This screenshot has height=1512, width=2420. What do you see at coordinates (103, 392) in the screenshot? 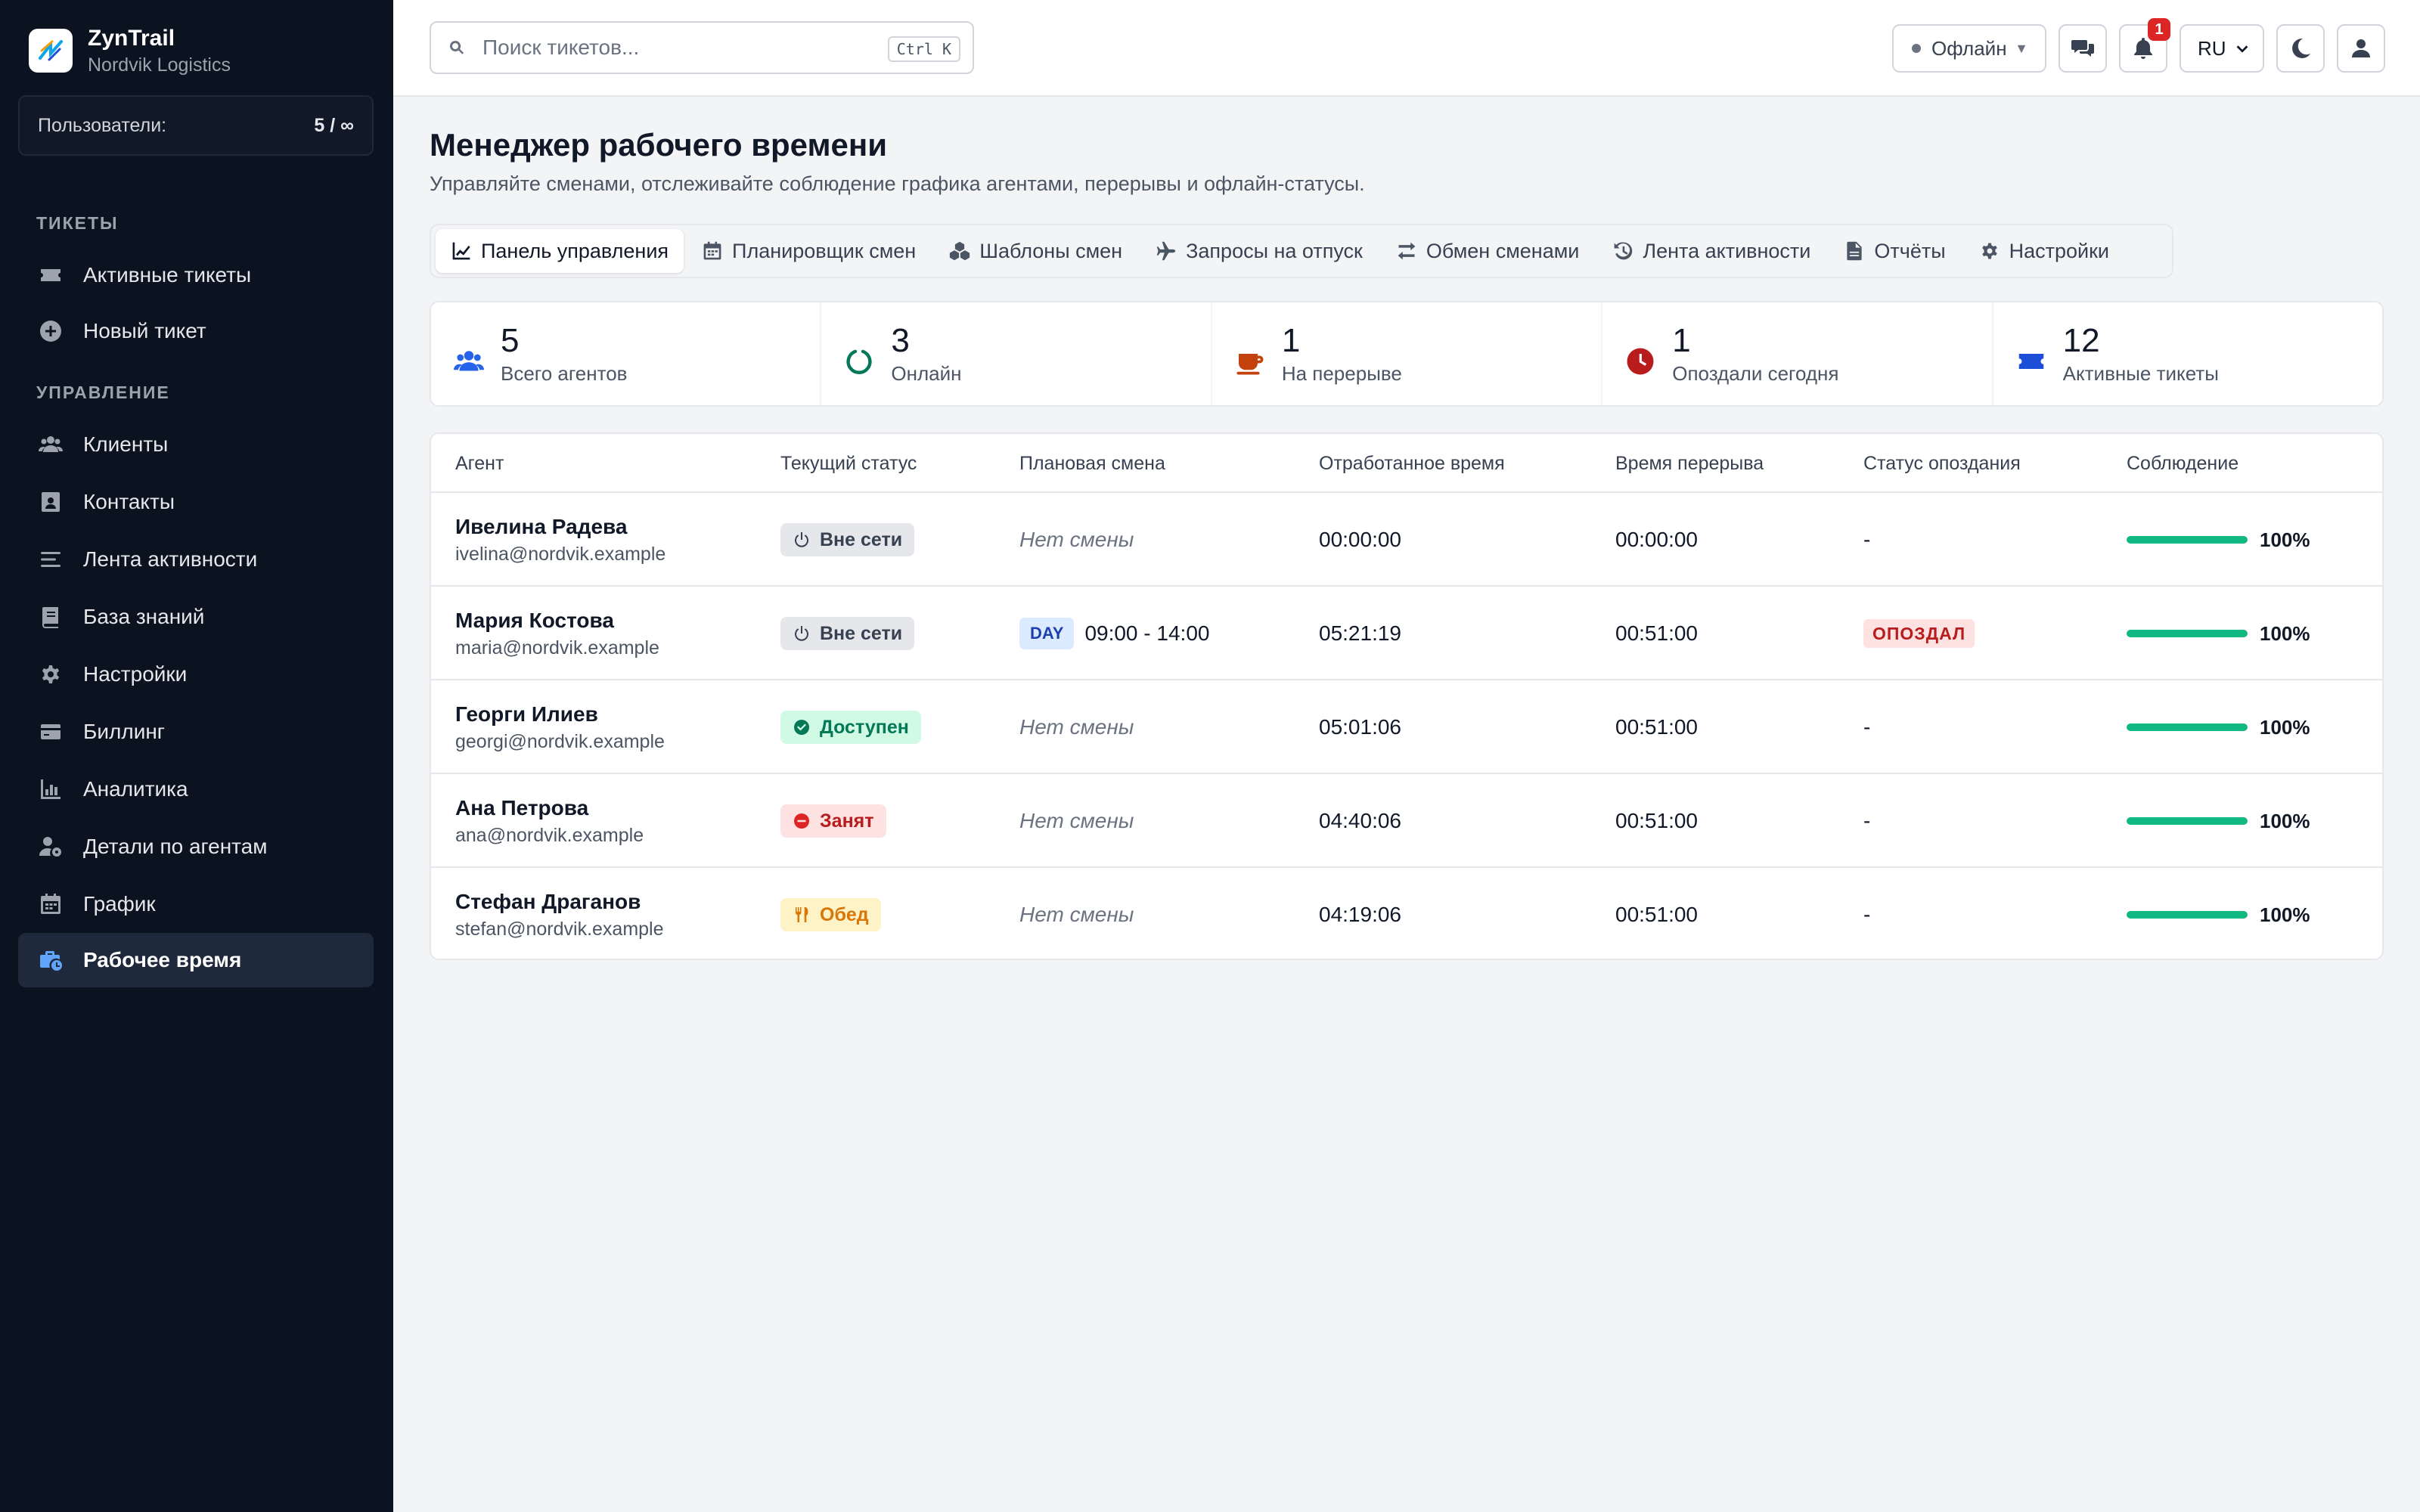
I see `nav-section-management: УПРАВЛЕНИЕ` at bounding box center [103, 392].